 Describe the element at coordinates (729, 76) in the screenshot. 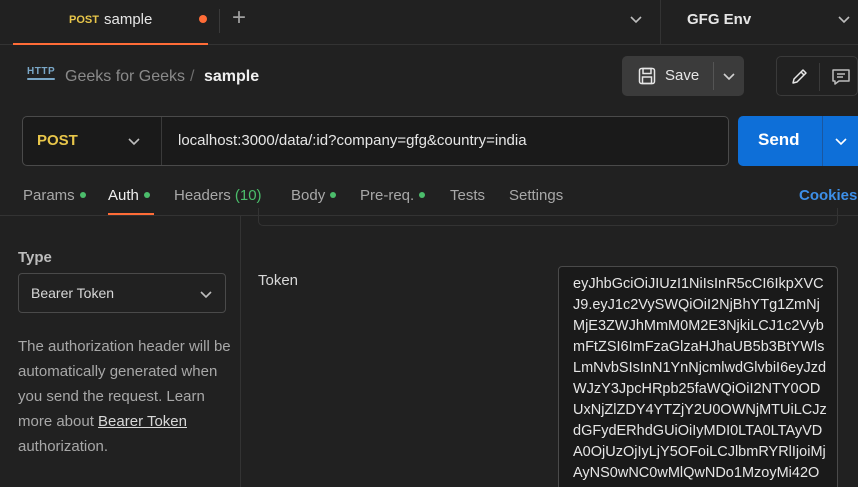

I see `save-options-chevron-down-icon` at that location.